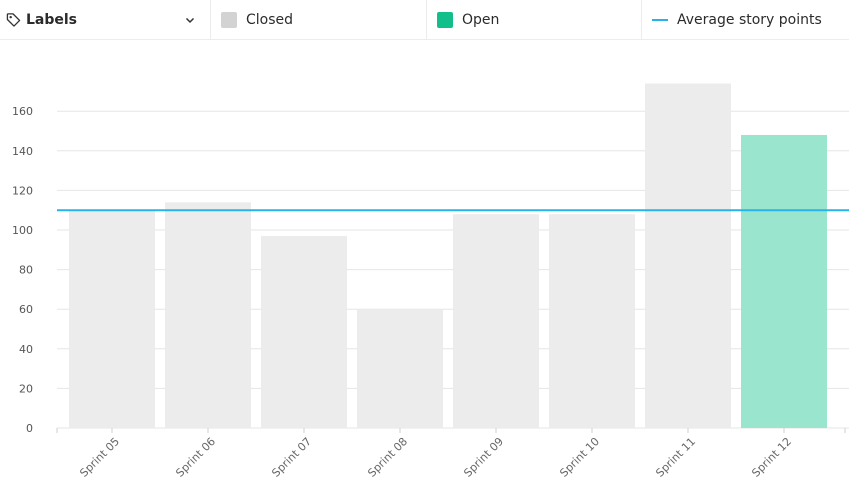 The image size is (849, 485). What do you see at coordinates (675, 457) in the screenshot?
I see `x-tick-label: Sprint 11` at bounding box center [675, 457].